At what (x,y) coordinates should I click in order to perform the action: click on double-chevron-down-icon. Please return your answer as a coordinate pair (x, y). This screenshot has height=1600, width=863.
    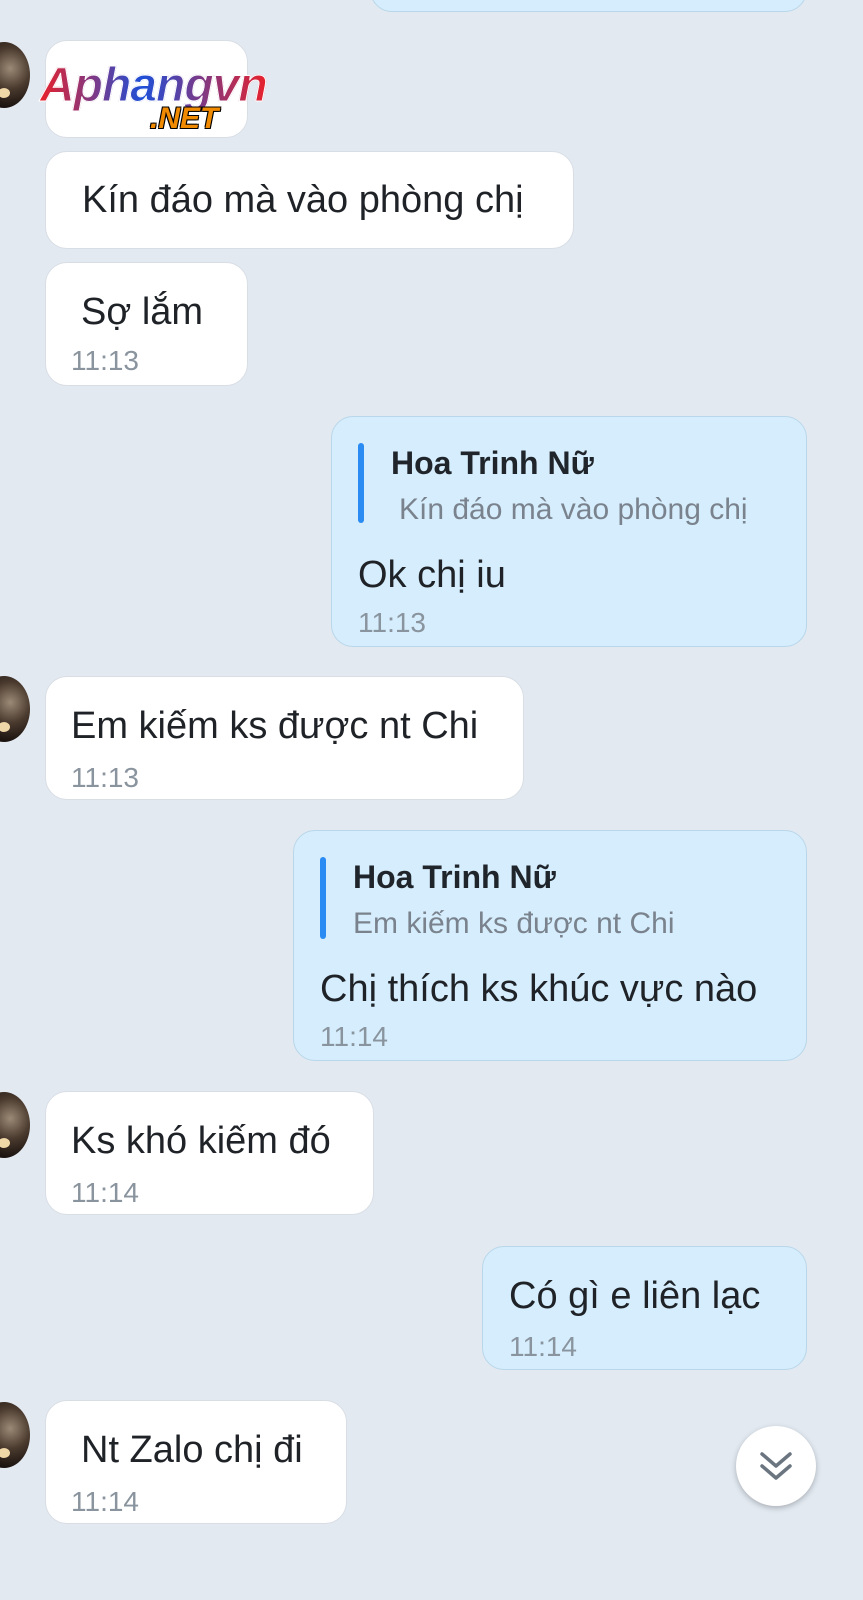
    Looking at the image, I should click on (776, 1466).